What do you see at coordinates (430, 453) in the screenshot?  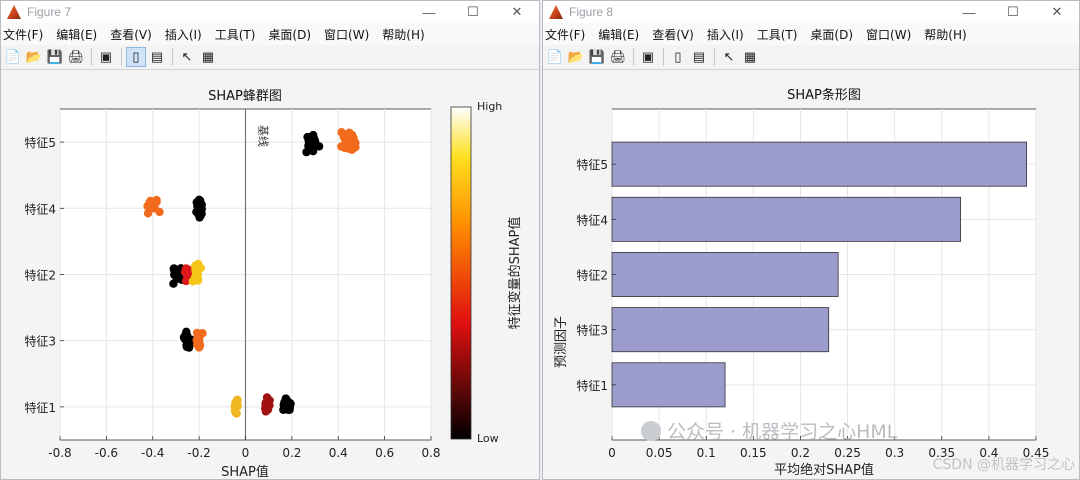 I see `x-tick-label: 0.8` at bounding box center [430, 453].